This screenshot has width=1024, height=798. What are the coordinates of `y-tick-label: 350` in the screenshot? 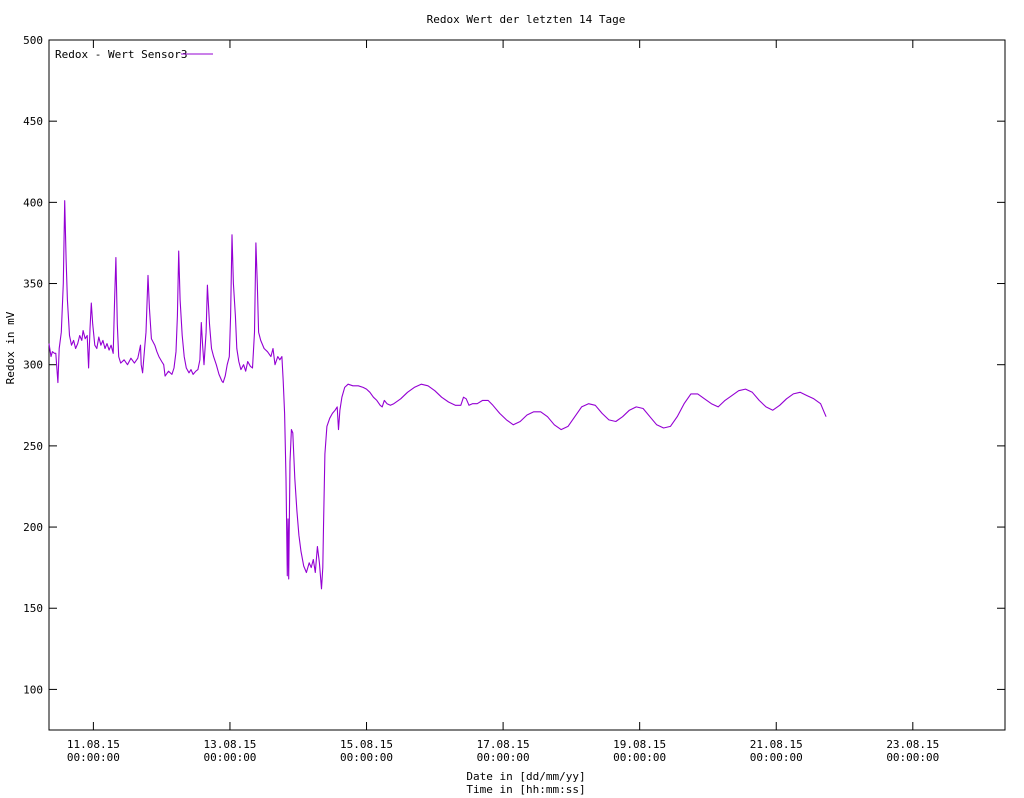 It's located at (33, 284).